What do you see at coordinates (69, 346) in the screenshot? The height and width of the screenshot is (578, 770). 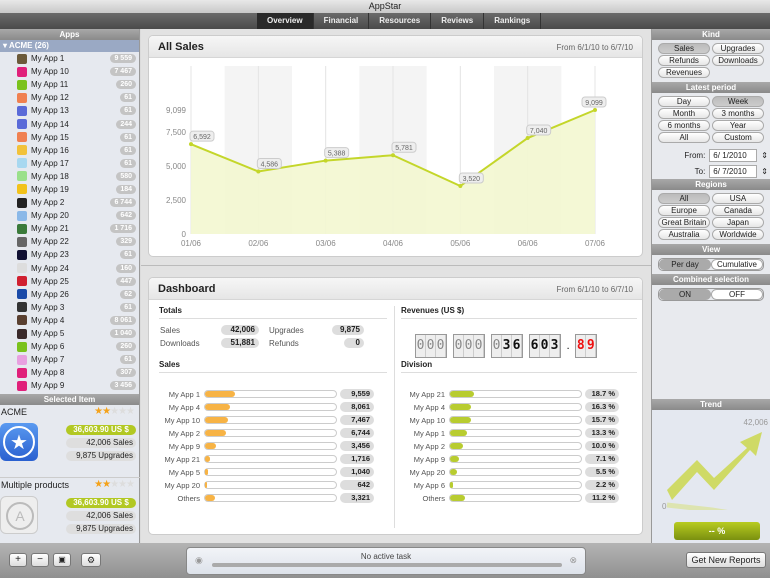 I see `app-list-item: My App 6 260` at bounding box center [69, 346].